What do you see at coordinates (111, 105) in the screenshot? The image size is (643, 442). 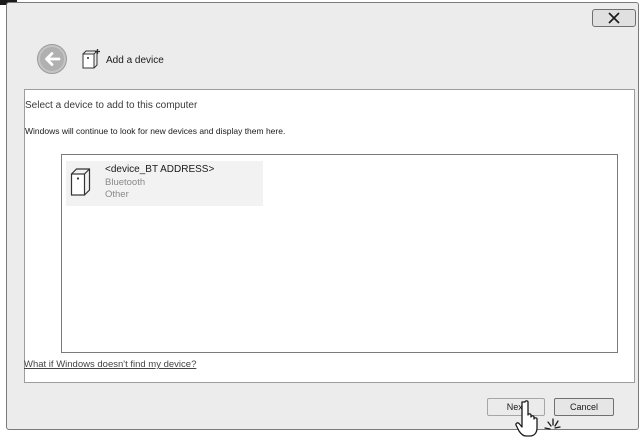 I see `instruction-heading: Select a device to add to this computer` at bounding box center [111, 105].